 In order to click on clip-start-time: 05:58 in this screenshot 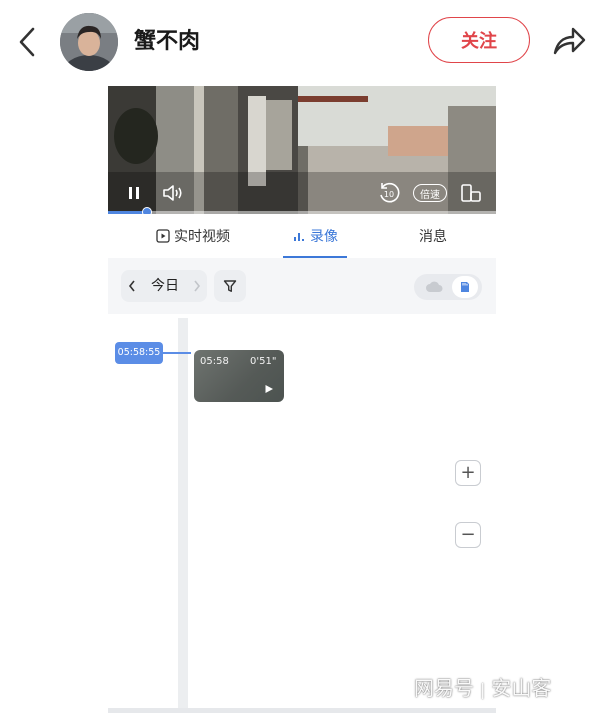, I will do `click(214, 361)`.